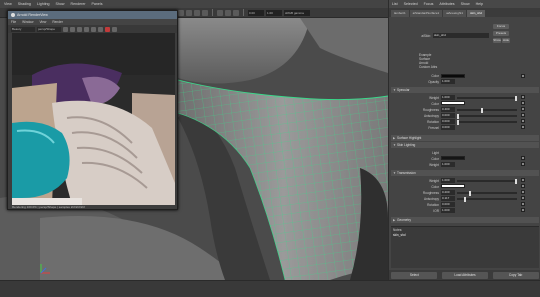  What do you see at coordinates (455, 13) in the screenshot?
I see `tab-area-light: aiAreaLight1` at bounding box center [455, 13].